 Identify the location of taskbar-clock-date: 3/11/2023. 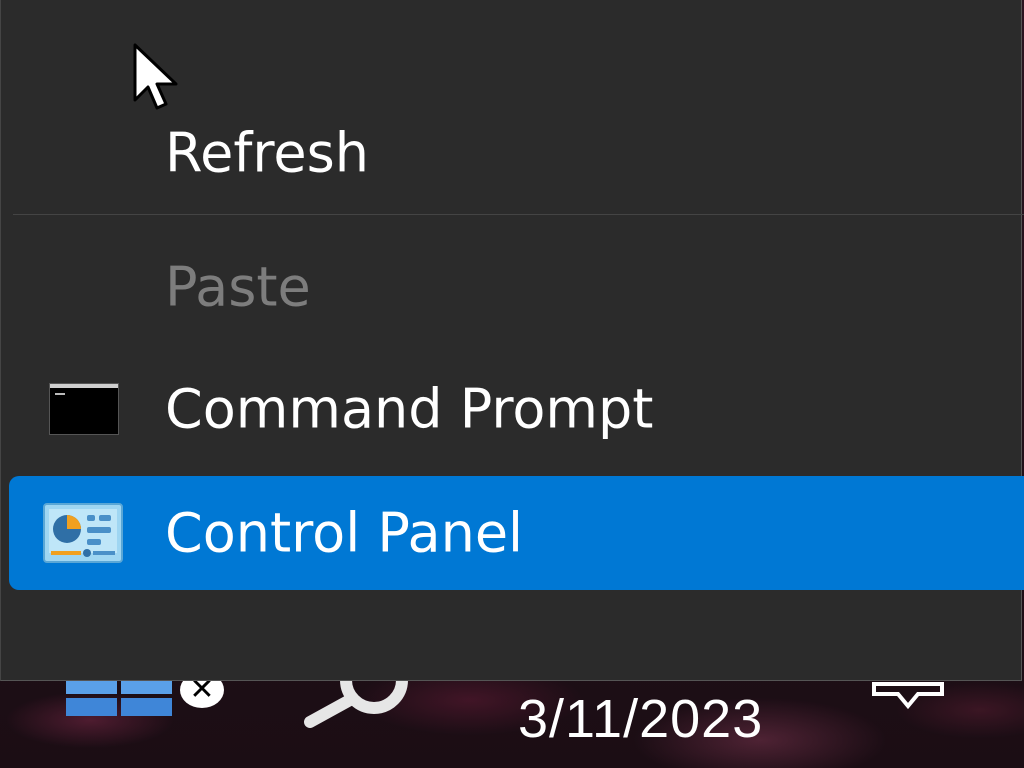
(640, 719).